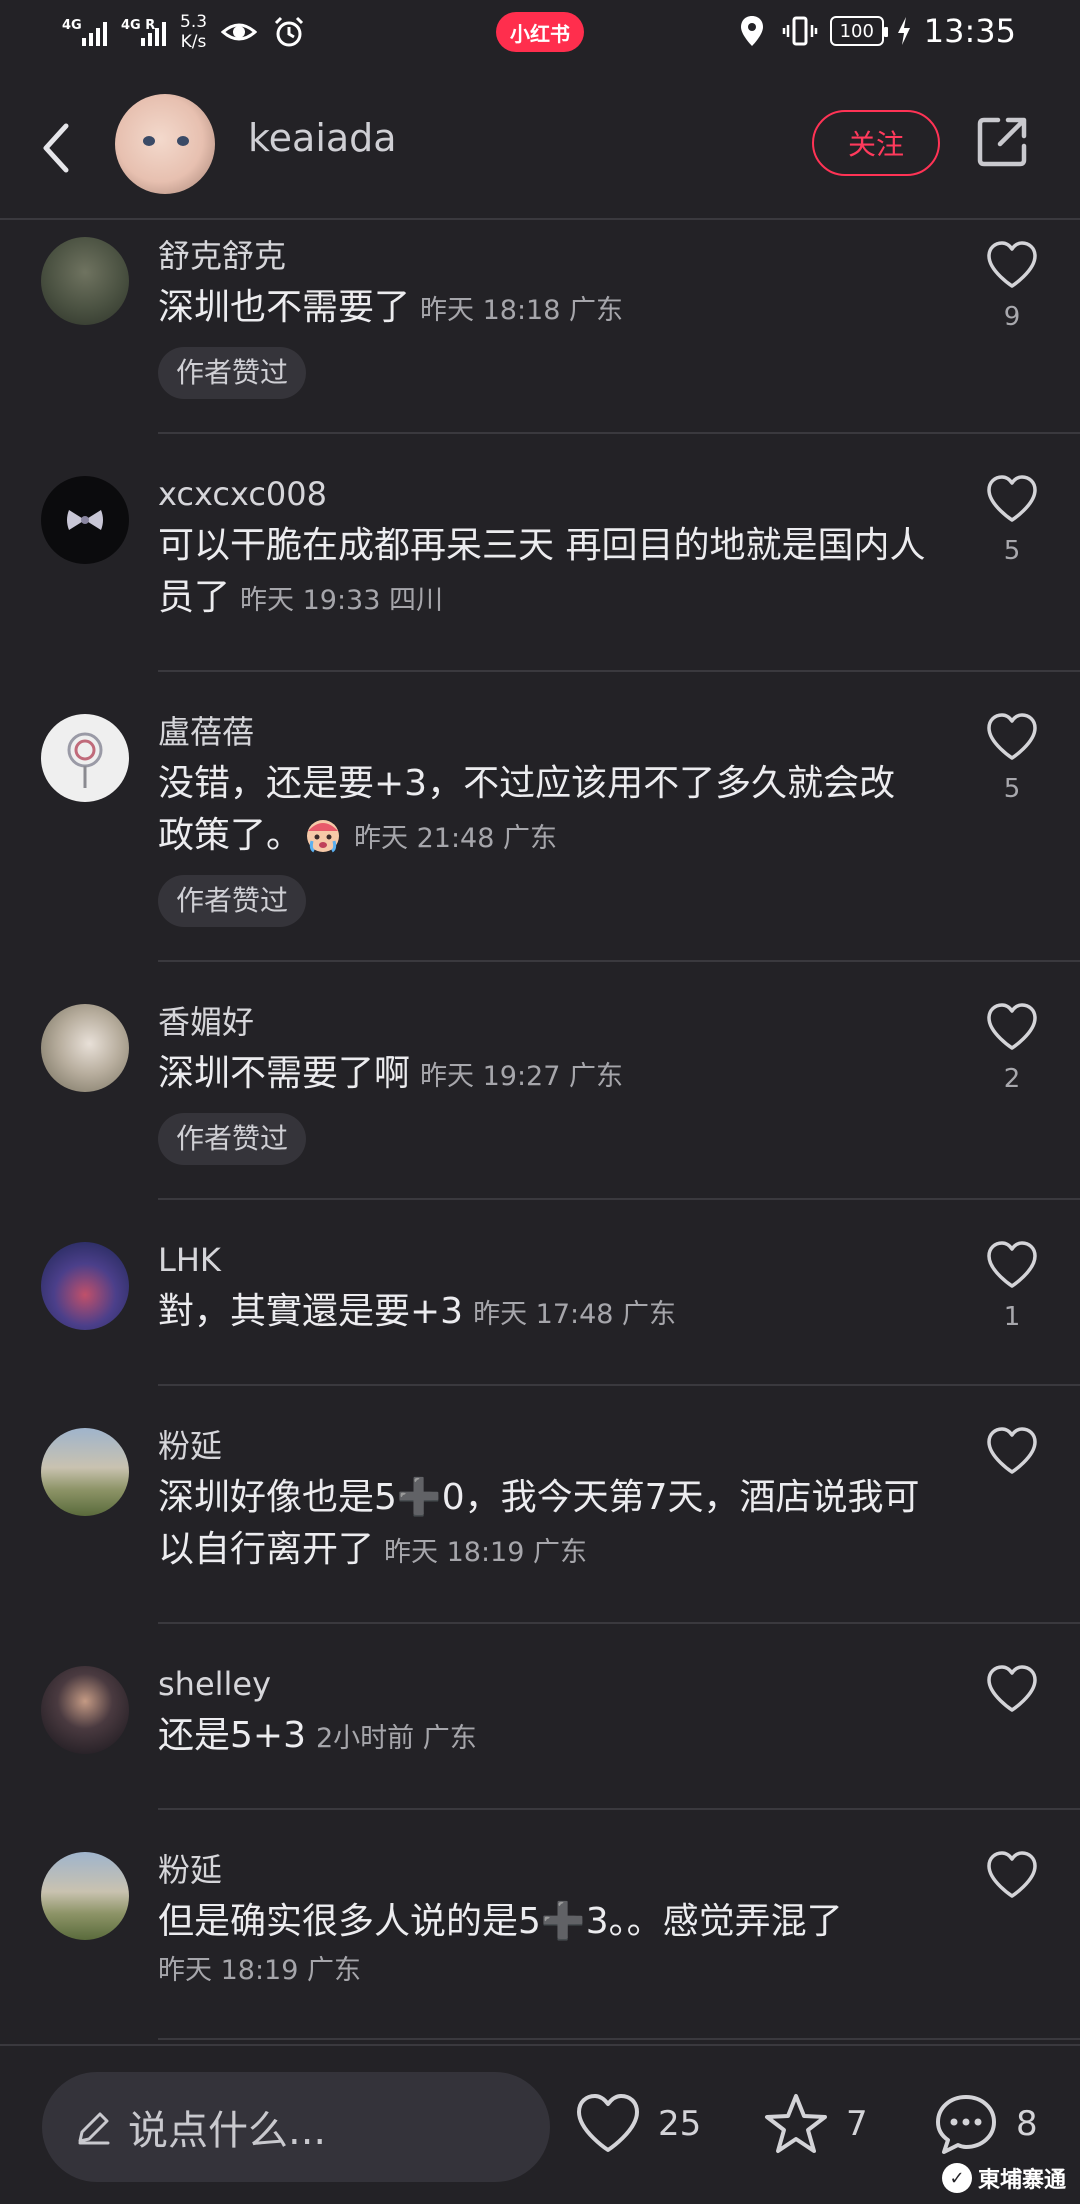  What do you see at coordinates (194, 32) in the screenshot?
I see `network-speed: 5.3 K/s` at bounding box center [194, 32].